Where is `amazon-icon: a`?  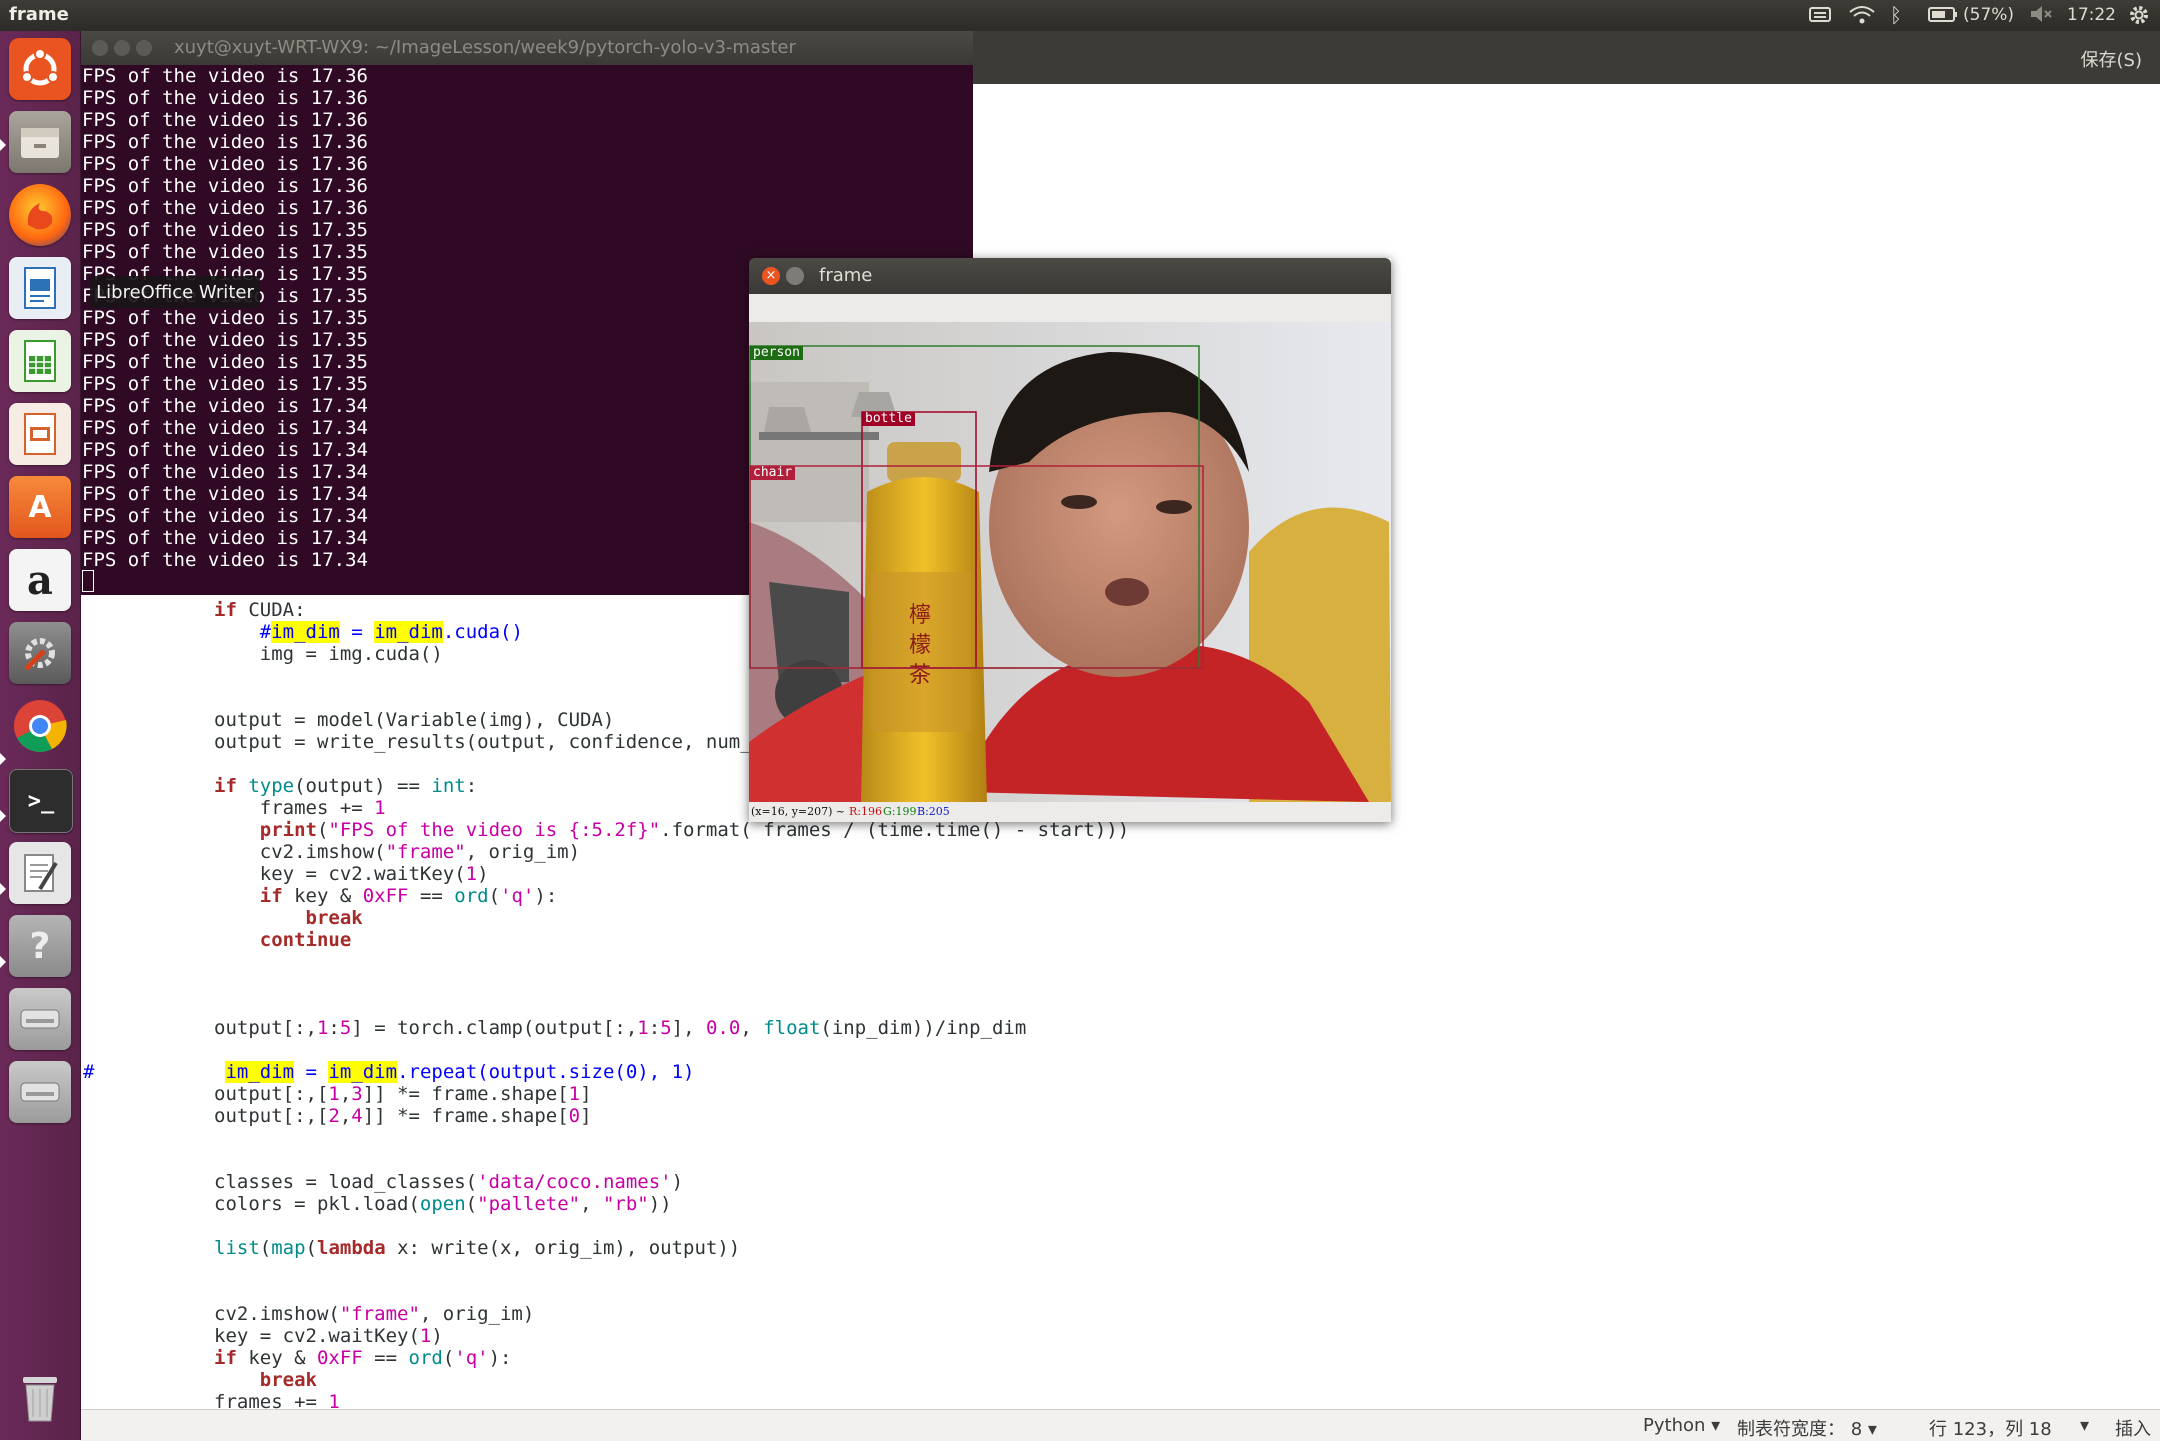 amazon-icon: a is located at coordinates (40, 580).